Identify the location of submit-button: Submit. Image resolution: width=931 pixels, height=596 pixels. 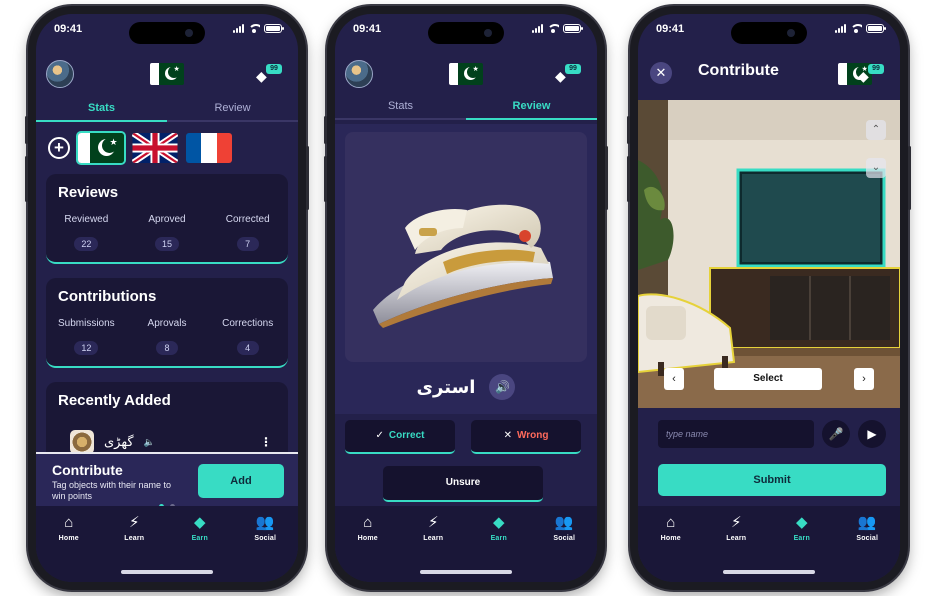
(772, 480).